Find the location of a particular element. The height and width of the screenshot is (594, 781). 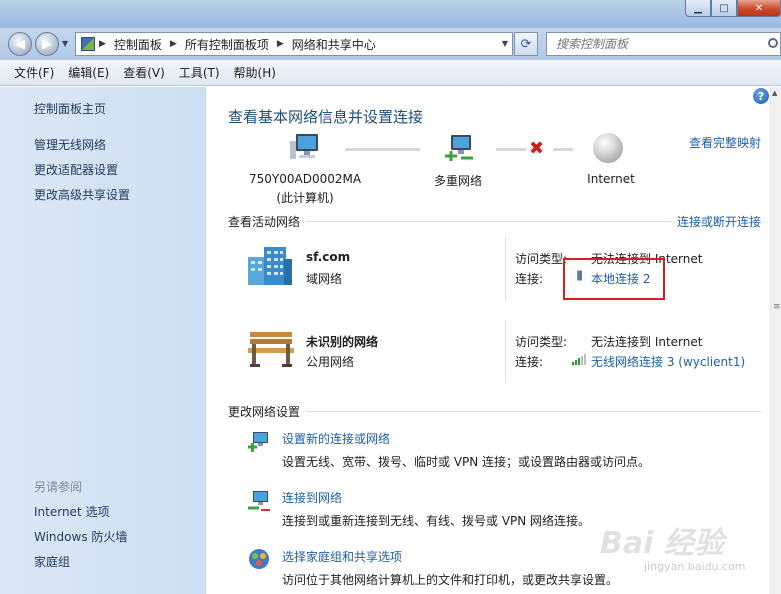

network-type-link: 域网络 is located at coordinates (324, 278).